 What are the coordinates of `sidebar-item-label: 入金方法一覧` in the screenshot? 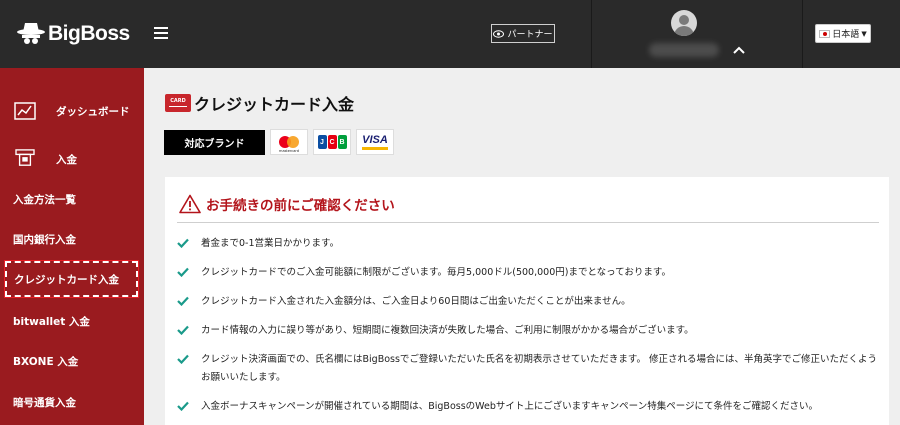 It's located at (44, 200).